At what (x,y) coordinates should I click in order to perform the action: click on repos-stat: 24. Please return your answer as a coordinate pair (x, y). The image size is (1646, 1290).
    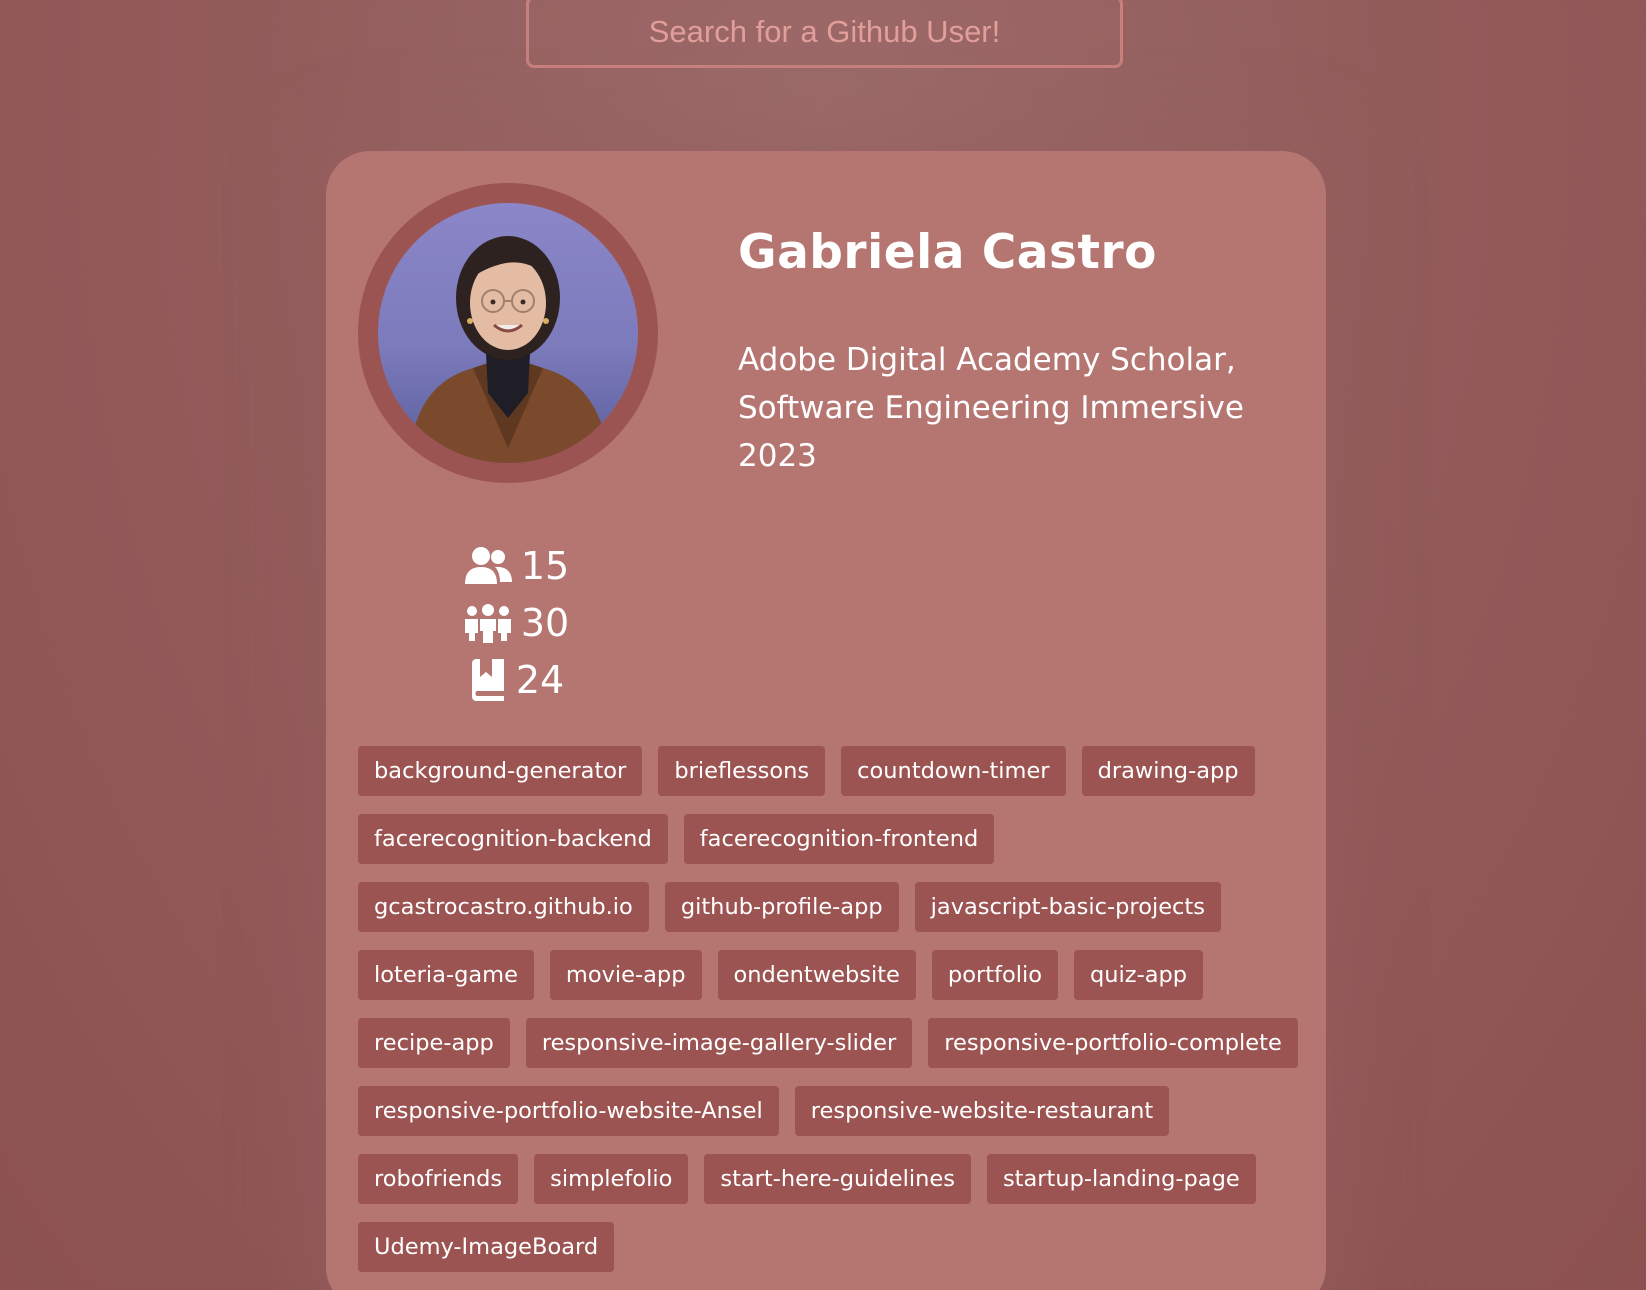
    Looking at the image, I should click on (516, 679).